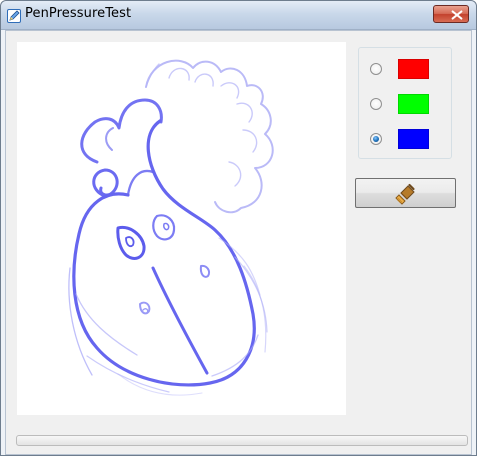  I want to click on pen-pressure-progress-bar, so click(242, 440).